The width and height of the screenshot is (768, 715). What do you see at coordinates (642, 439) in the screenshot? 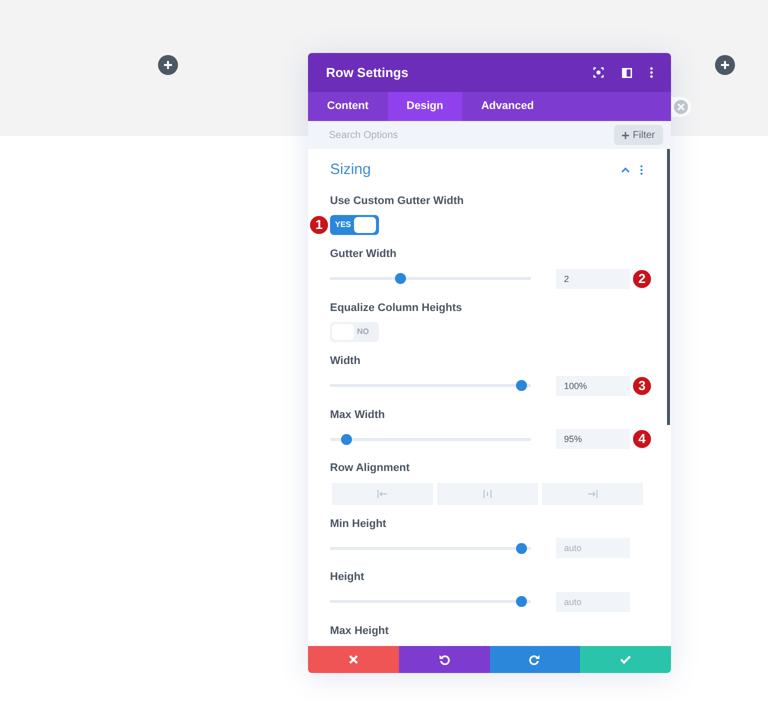
I see `number-badge: 4` at bounding box center [642, 439].